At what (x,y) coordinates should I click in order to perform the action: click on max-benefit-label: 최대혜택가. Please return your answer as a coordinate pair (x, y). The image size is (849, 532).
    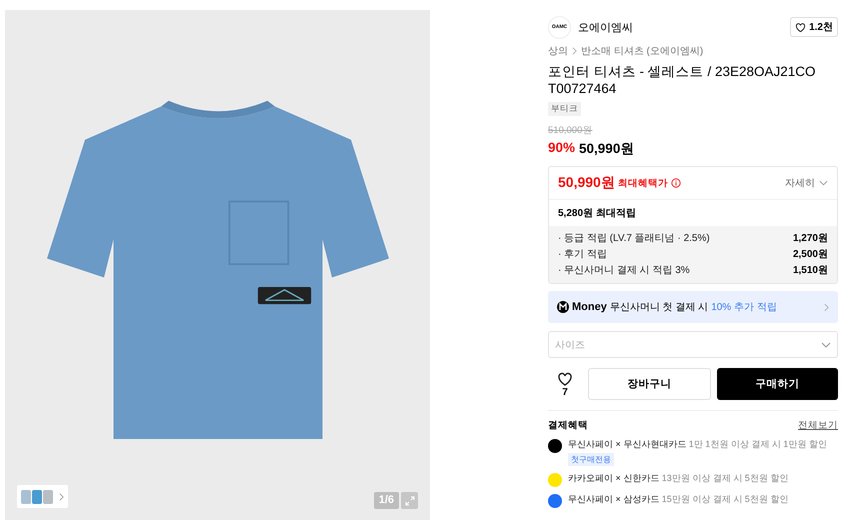
    Looking at the image, I should click on (643, 183).